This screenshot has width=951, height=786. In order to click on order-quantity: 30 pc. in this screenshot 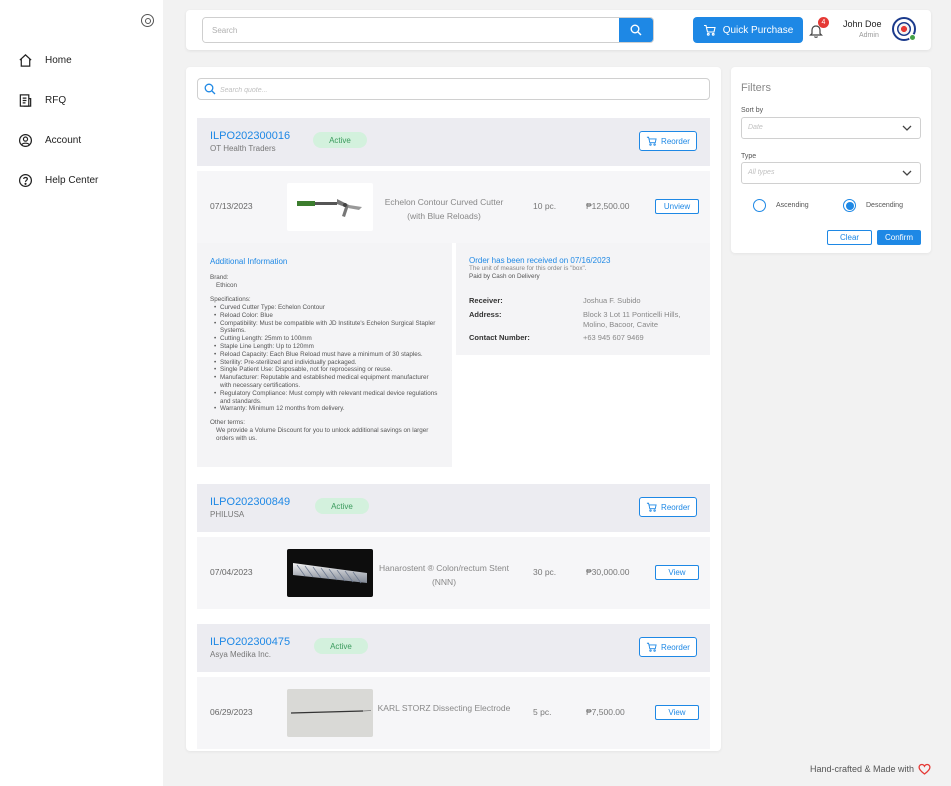, I will do `click(545, 572)`.